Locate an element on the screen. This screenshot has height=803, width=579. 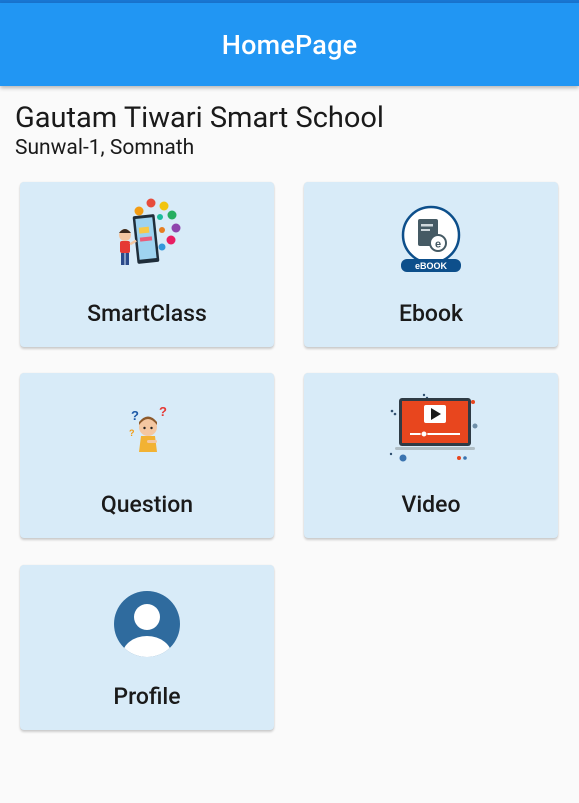
svg-text: e is located at coordinates (438, 245).